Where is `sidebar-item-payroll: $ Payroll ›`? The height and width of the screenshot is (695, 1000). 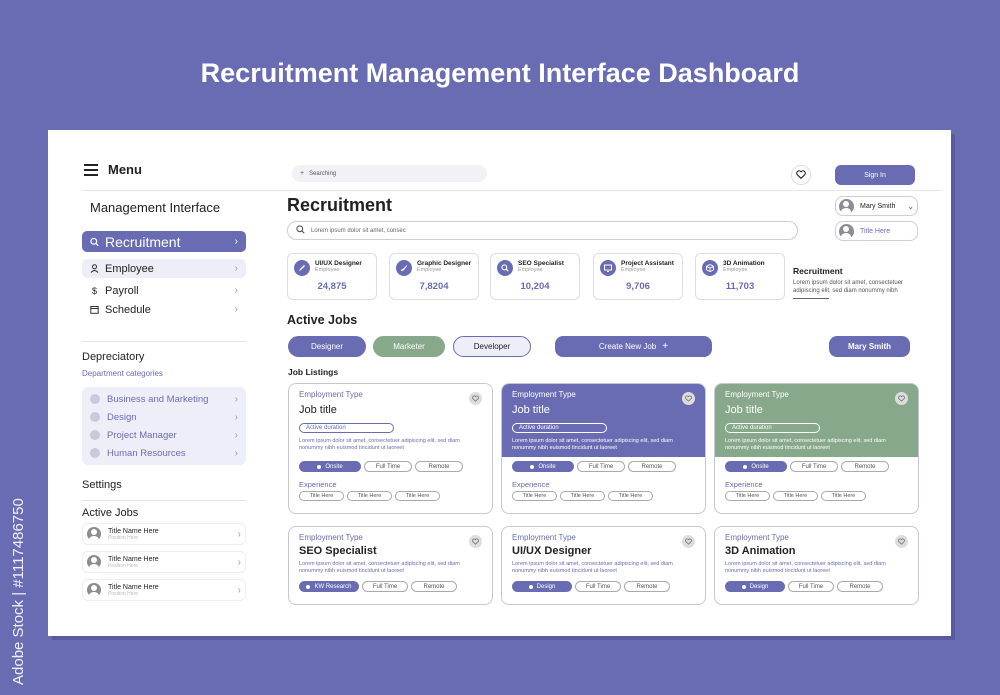 sidebar-item-payroll: $ Payroll › is located at coordinates (164, 290).